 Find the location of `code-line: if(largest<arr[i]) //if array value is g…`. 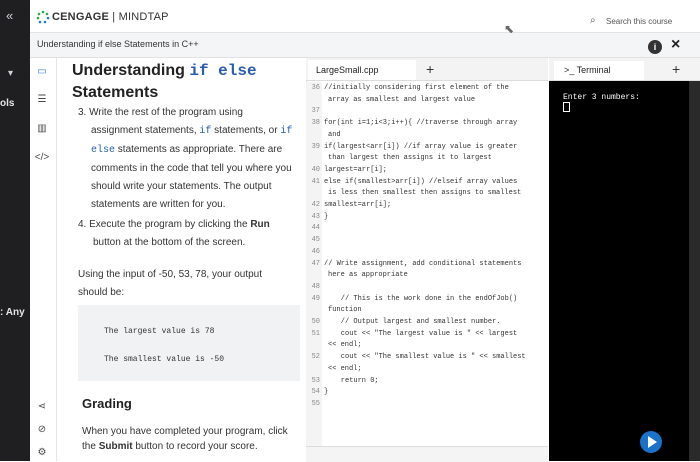

code-line: if(largest<arr[i]) //if array value is g… is located at coordinates (420, 147).